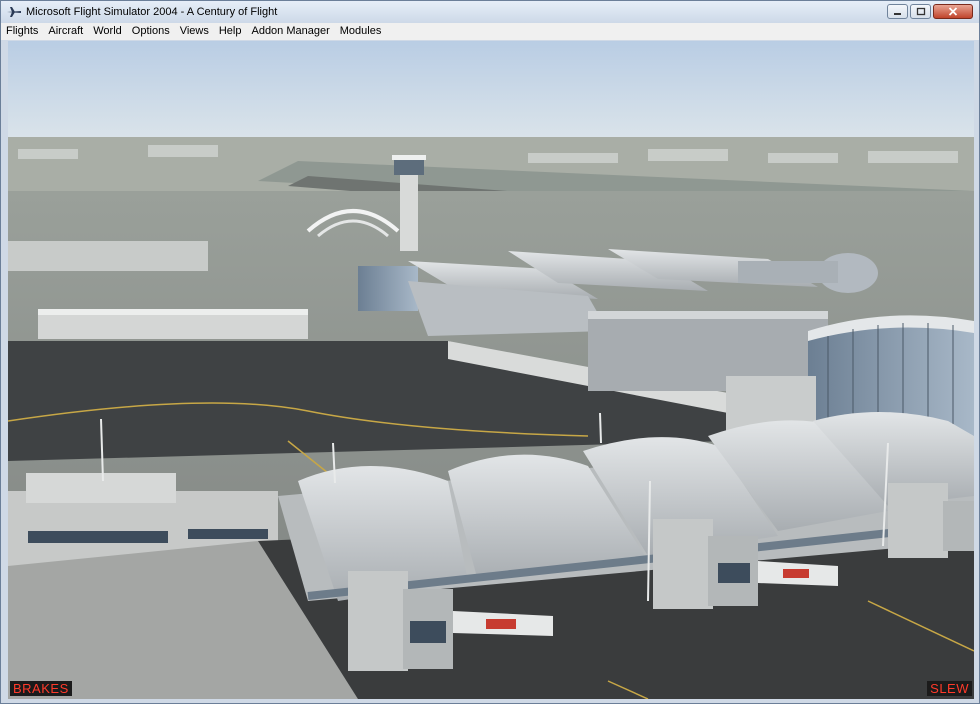 Image resolution: width=980 pixels, height=704 pixels. What do you see at coordinates (65, 31) in the screenshot?
I see `menu-aircraft: Aircraft` at bounding box center [65, 31].